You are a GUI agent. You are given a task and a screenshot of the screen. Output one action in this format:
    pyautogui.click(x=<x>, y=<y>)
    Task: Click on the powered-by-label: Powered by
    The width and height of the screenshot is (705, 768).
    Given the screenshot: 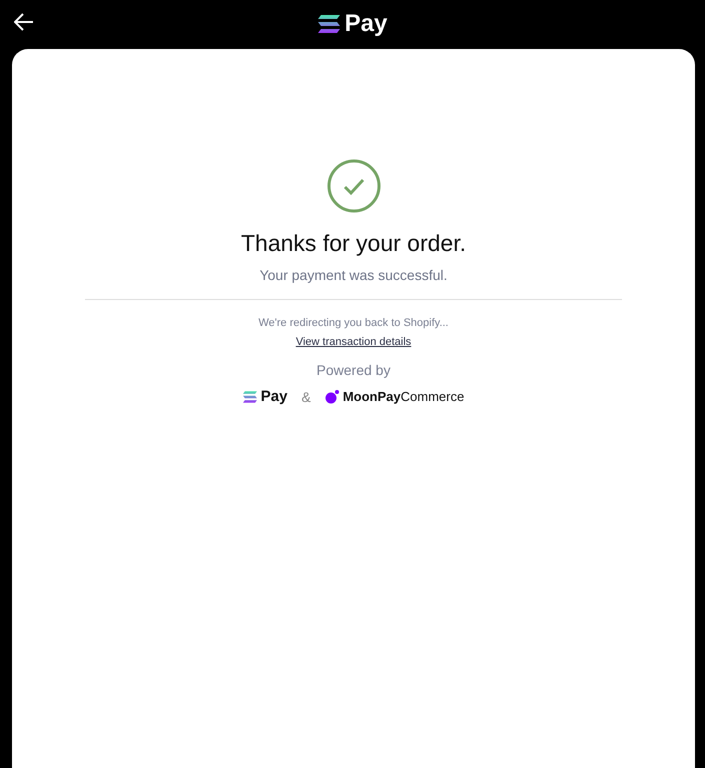 What is the action you would take?
    pyautogui.click(x=353, y=370)
    